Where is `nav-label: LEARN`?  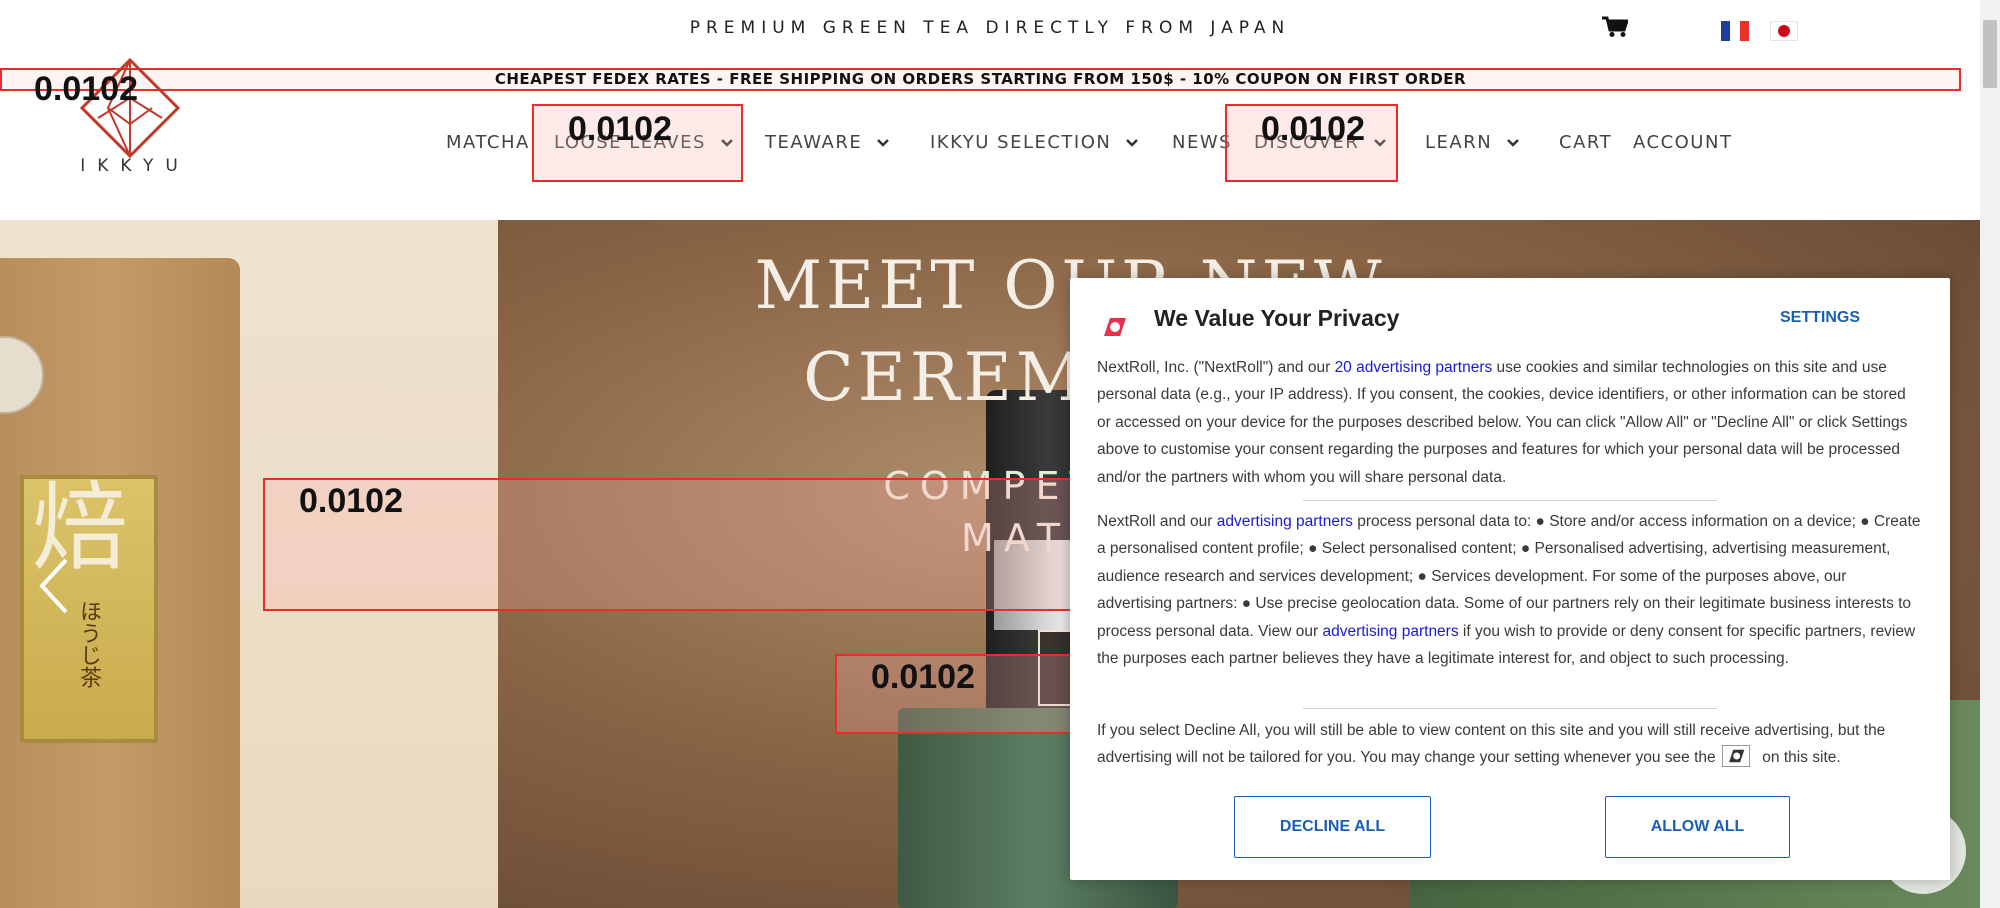
nav-label: LEARN is located at coordinates (1459, 142).